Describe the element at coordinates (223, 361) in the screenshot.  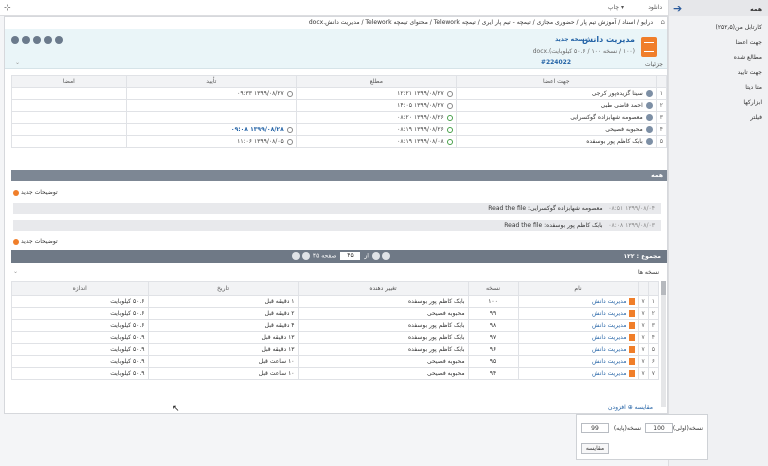
I see `version-date: ۱۰ ساعت قبل` at that location.